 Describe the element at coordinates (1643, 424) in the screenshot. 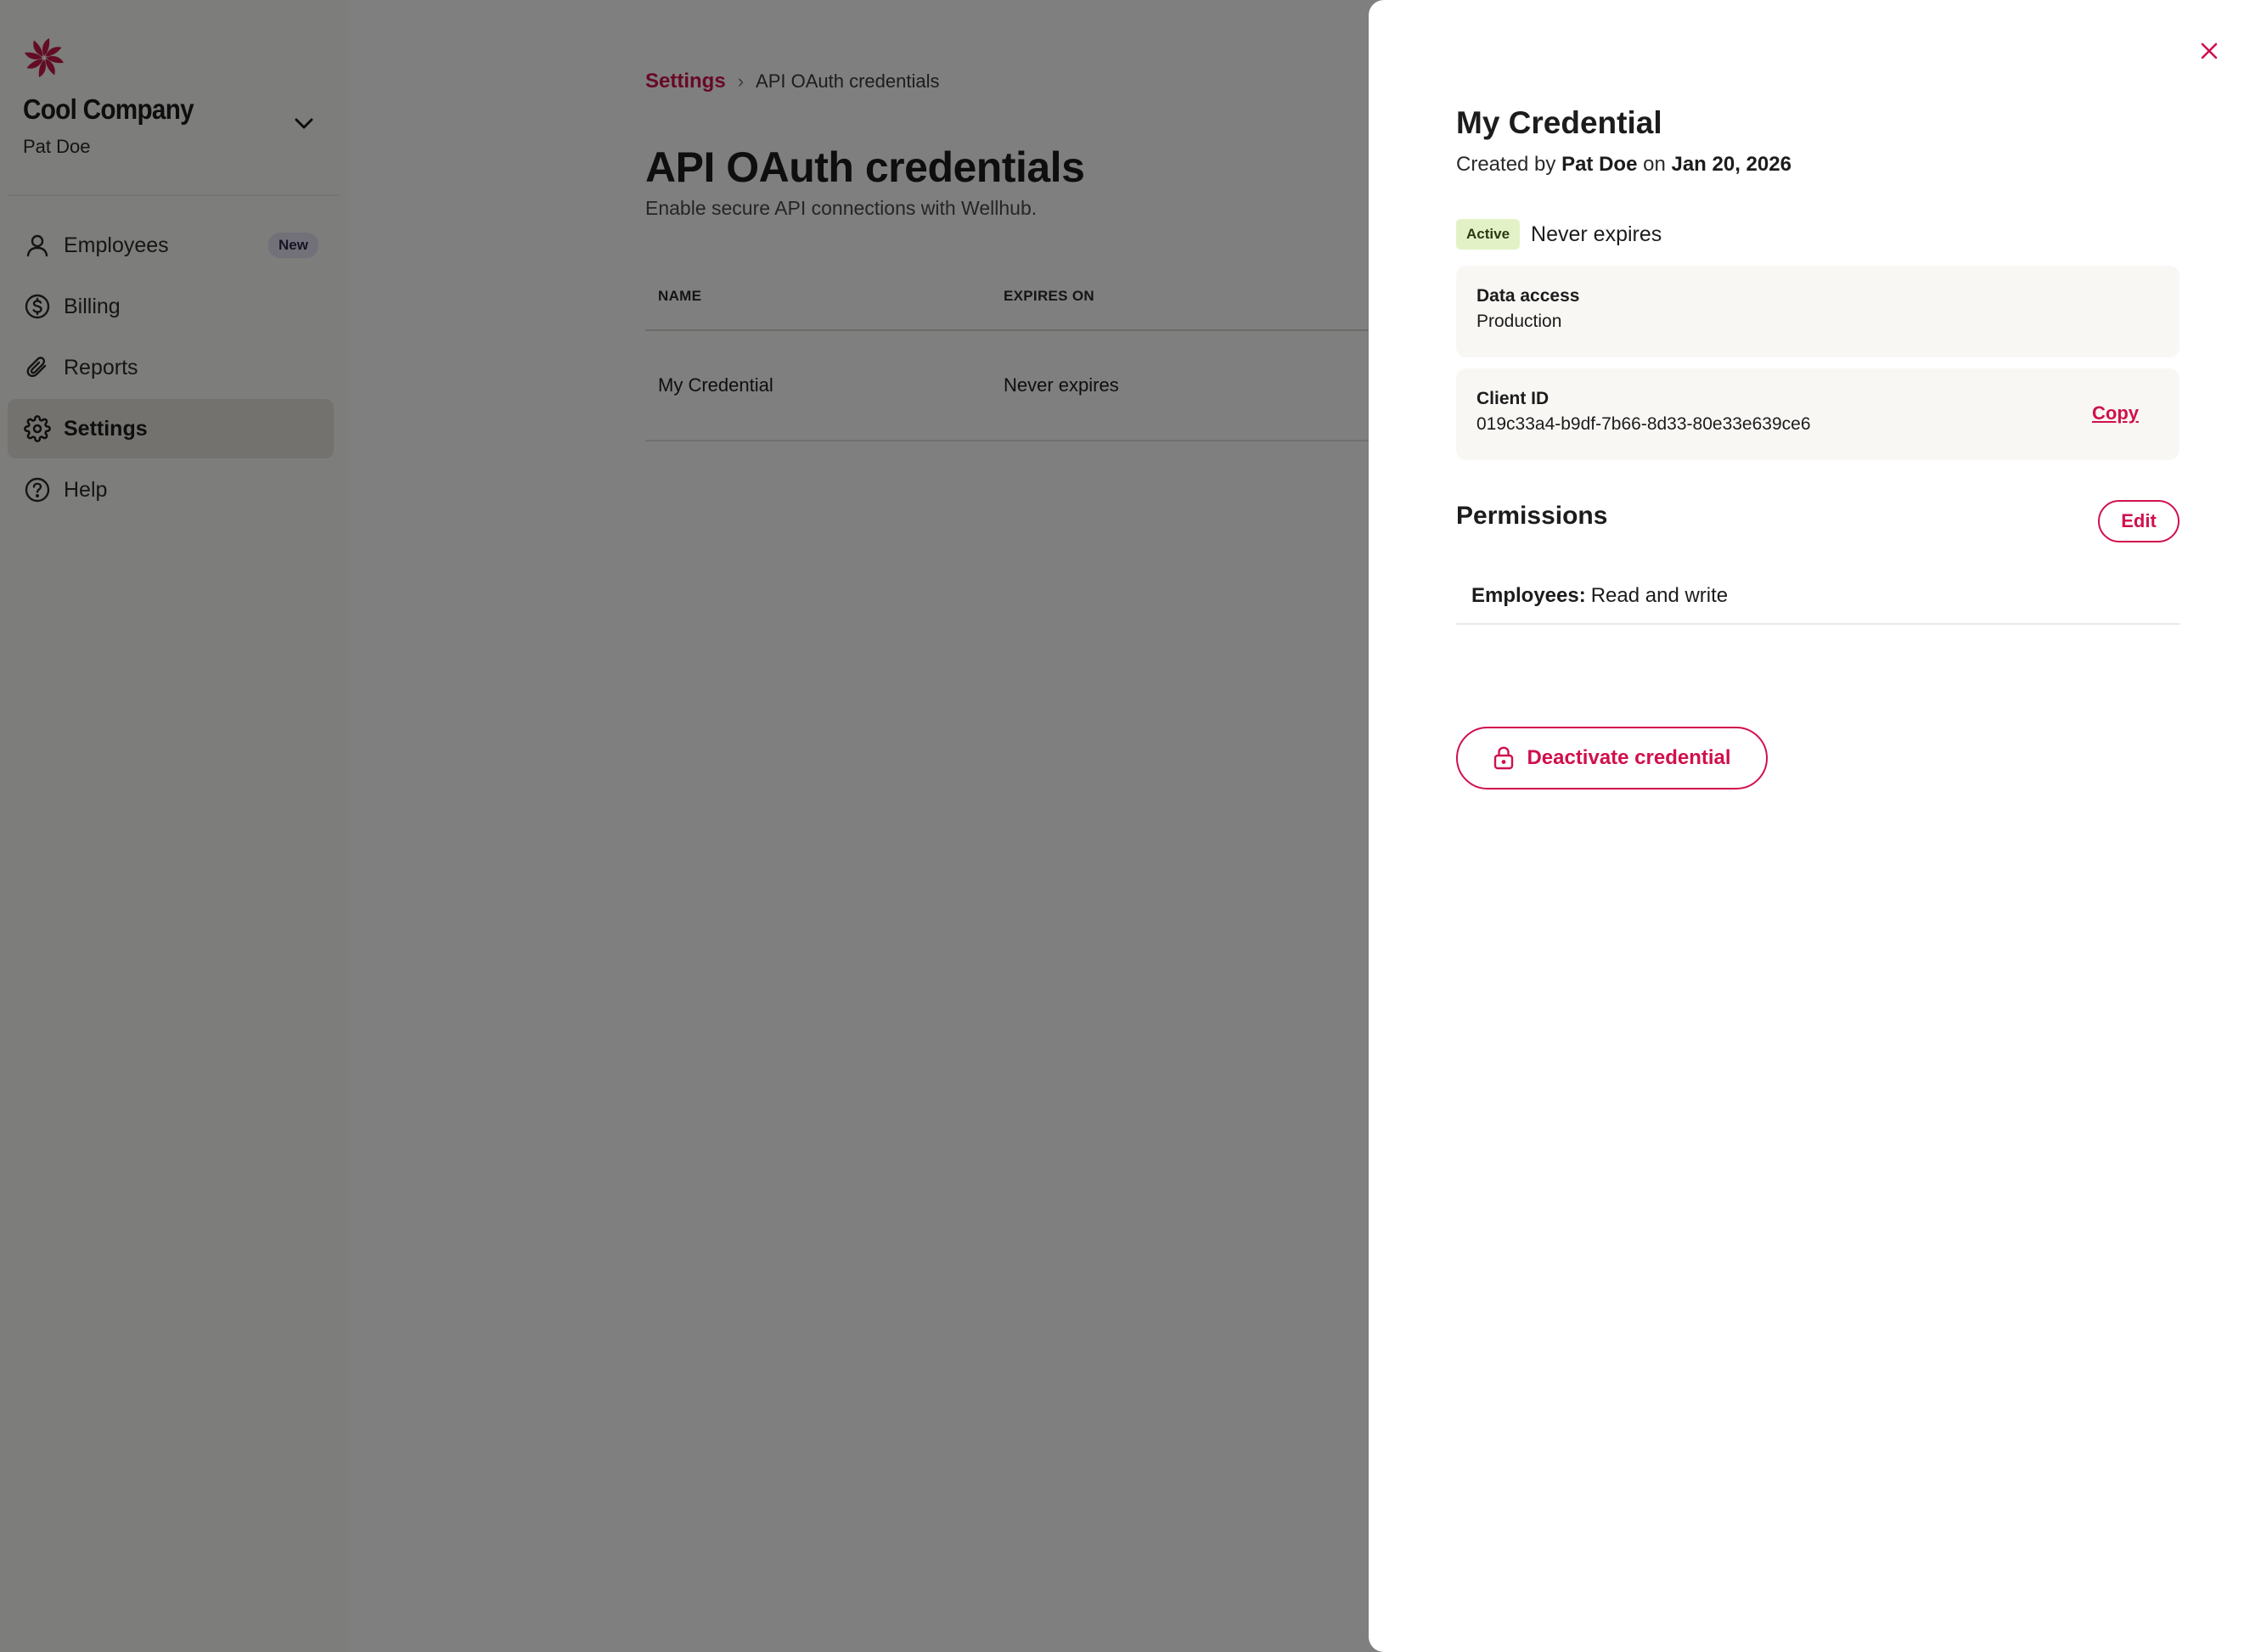

I see `client-id-value: 019c33a4-b9df-7b66-8d33-80e33e639ce6` at that location.